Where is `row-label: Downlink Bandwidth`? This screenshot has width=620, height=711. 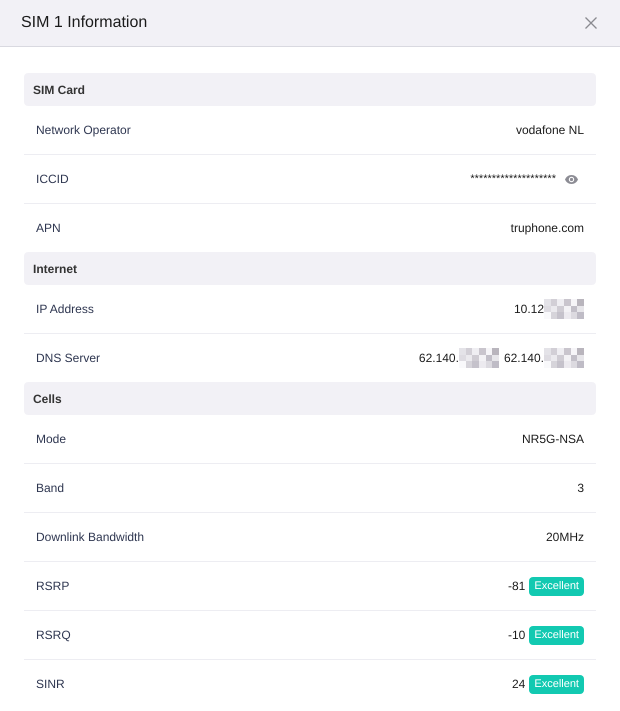 row-label: Downlink Bandwidth is located at coordinates (90, 537).